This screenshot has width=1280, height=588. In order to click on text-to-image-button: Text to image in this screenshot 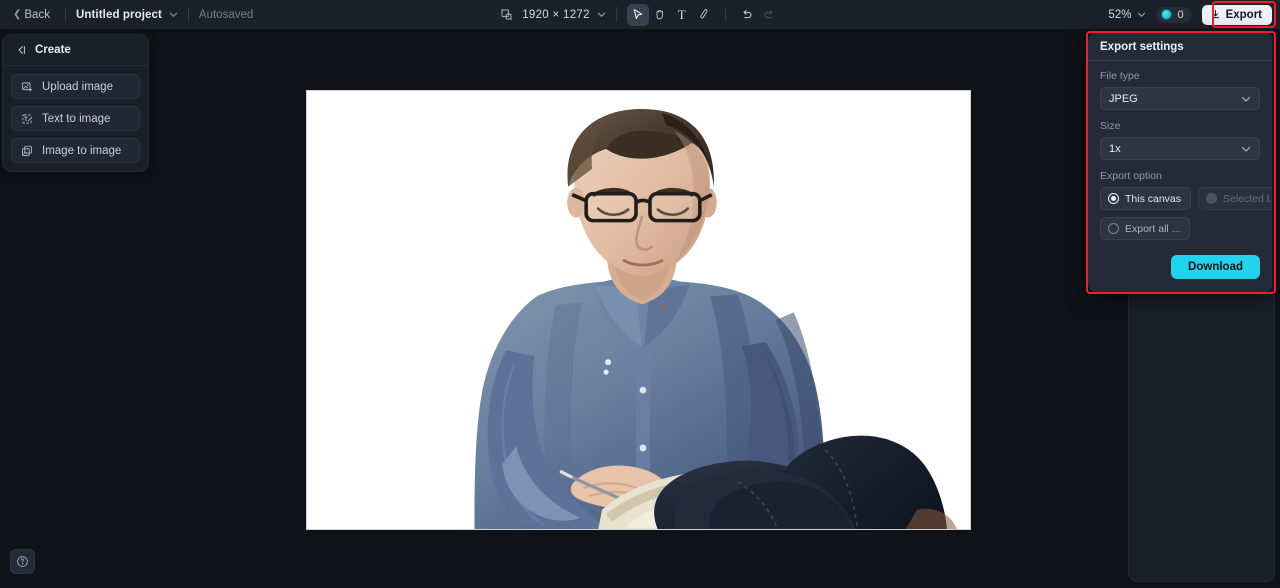, I will do `click(75, 118)`.